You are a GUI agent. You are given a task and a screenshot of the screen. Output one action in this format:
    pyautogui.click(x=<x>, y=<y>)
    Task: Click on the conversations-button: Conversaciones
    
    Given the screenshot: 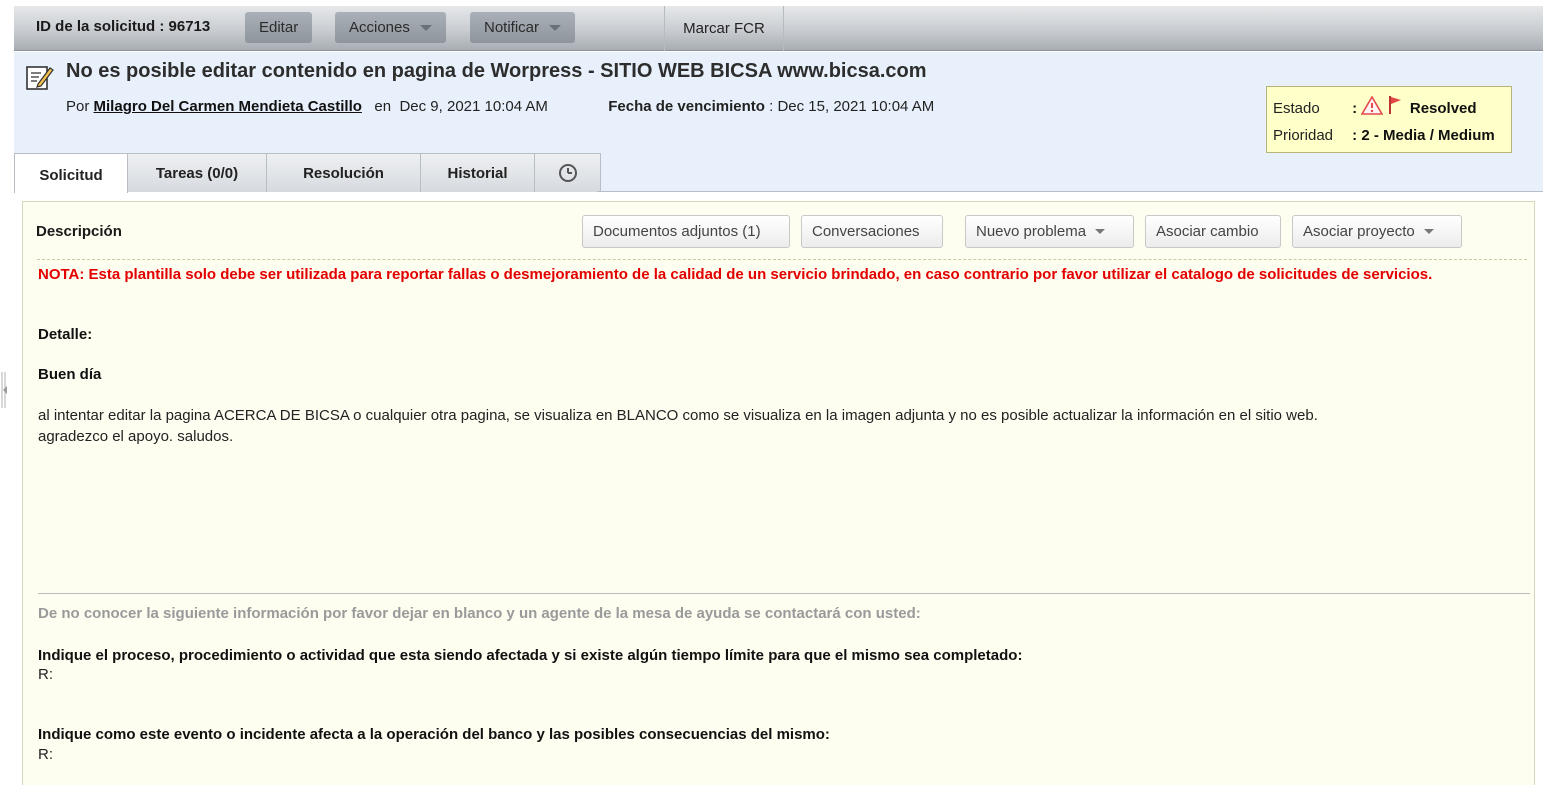 What is the action you would take?
    pyautogui.click(x=872, y=231)
    